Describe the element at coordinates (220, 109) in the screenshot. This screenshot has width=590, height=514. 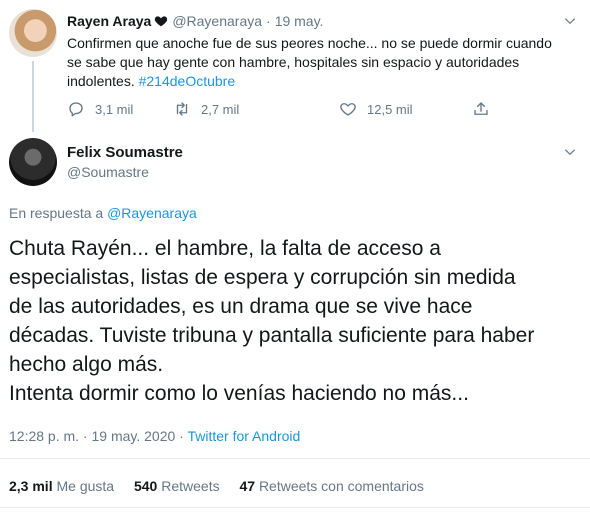
I see `retweet-count: 2,7 mil` at that location.